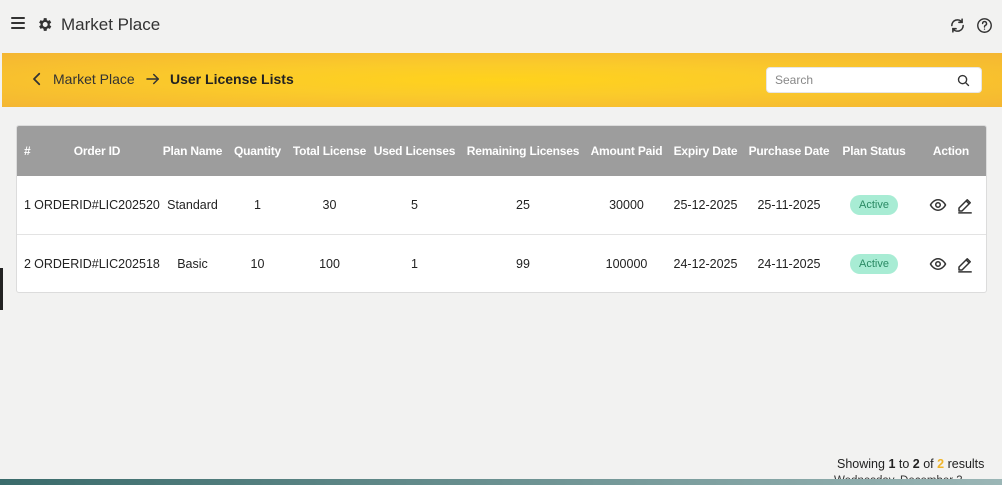  I want to click on order-id-cell: ORDERID#LIC202518, so click(97, 264).